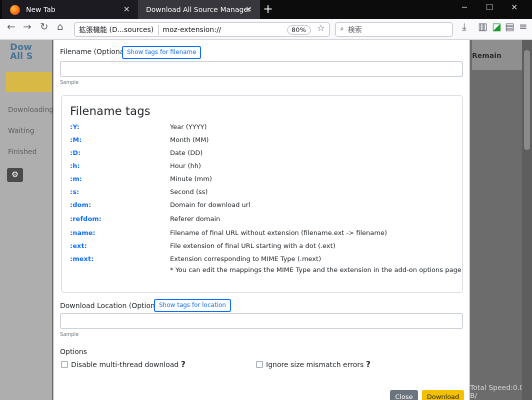 The width and height of the screenshot is (532, 400). What do you see at coordinates (70, 9) in the screenshot?
I see `tab-new-tab: New Tab ✕` at bounding box center [70, 9].